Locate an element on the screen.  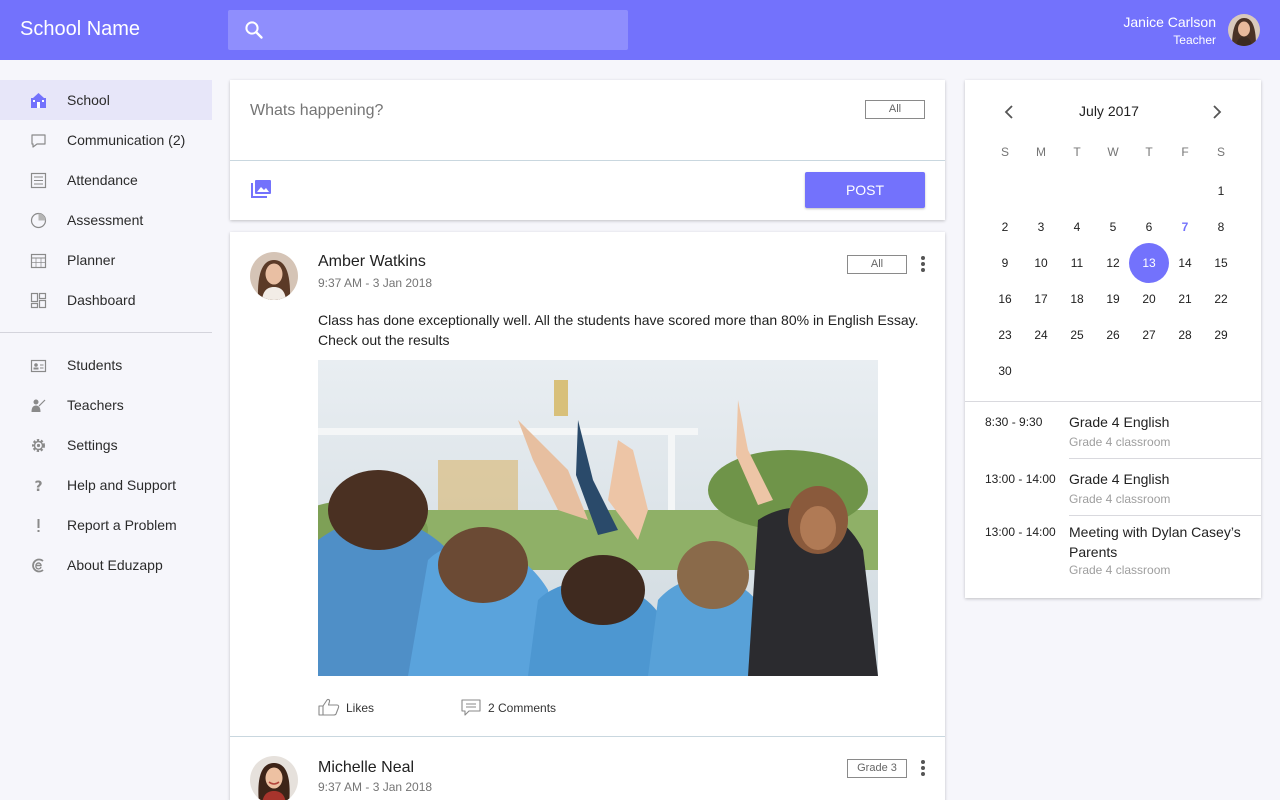
exclamation-icon is located at coordinates (38, 525).